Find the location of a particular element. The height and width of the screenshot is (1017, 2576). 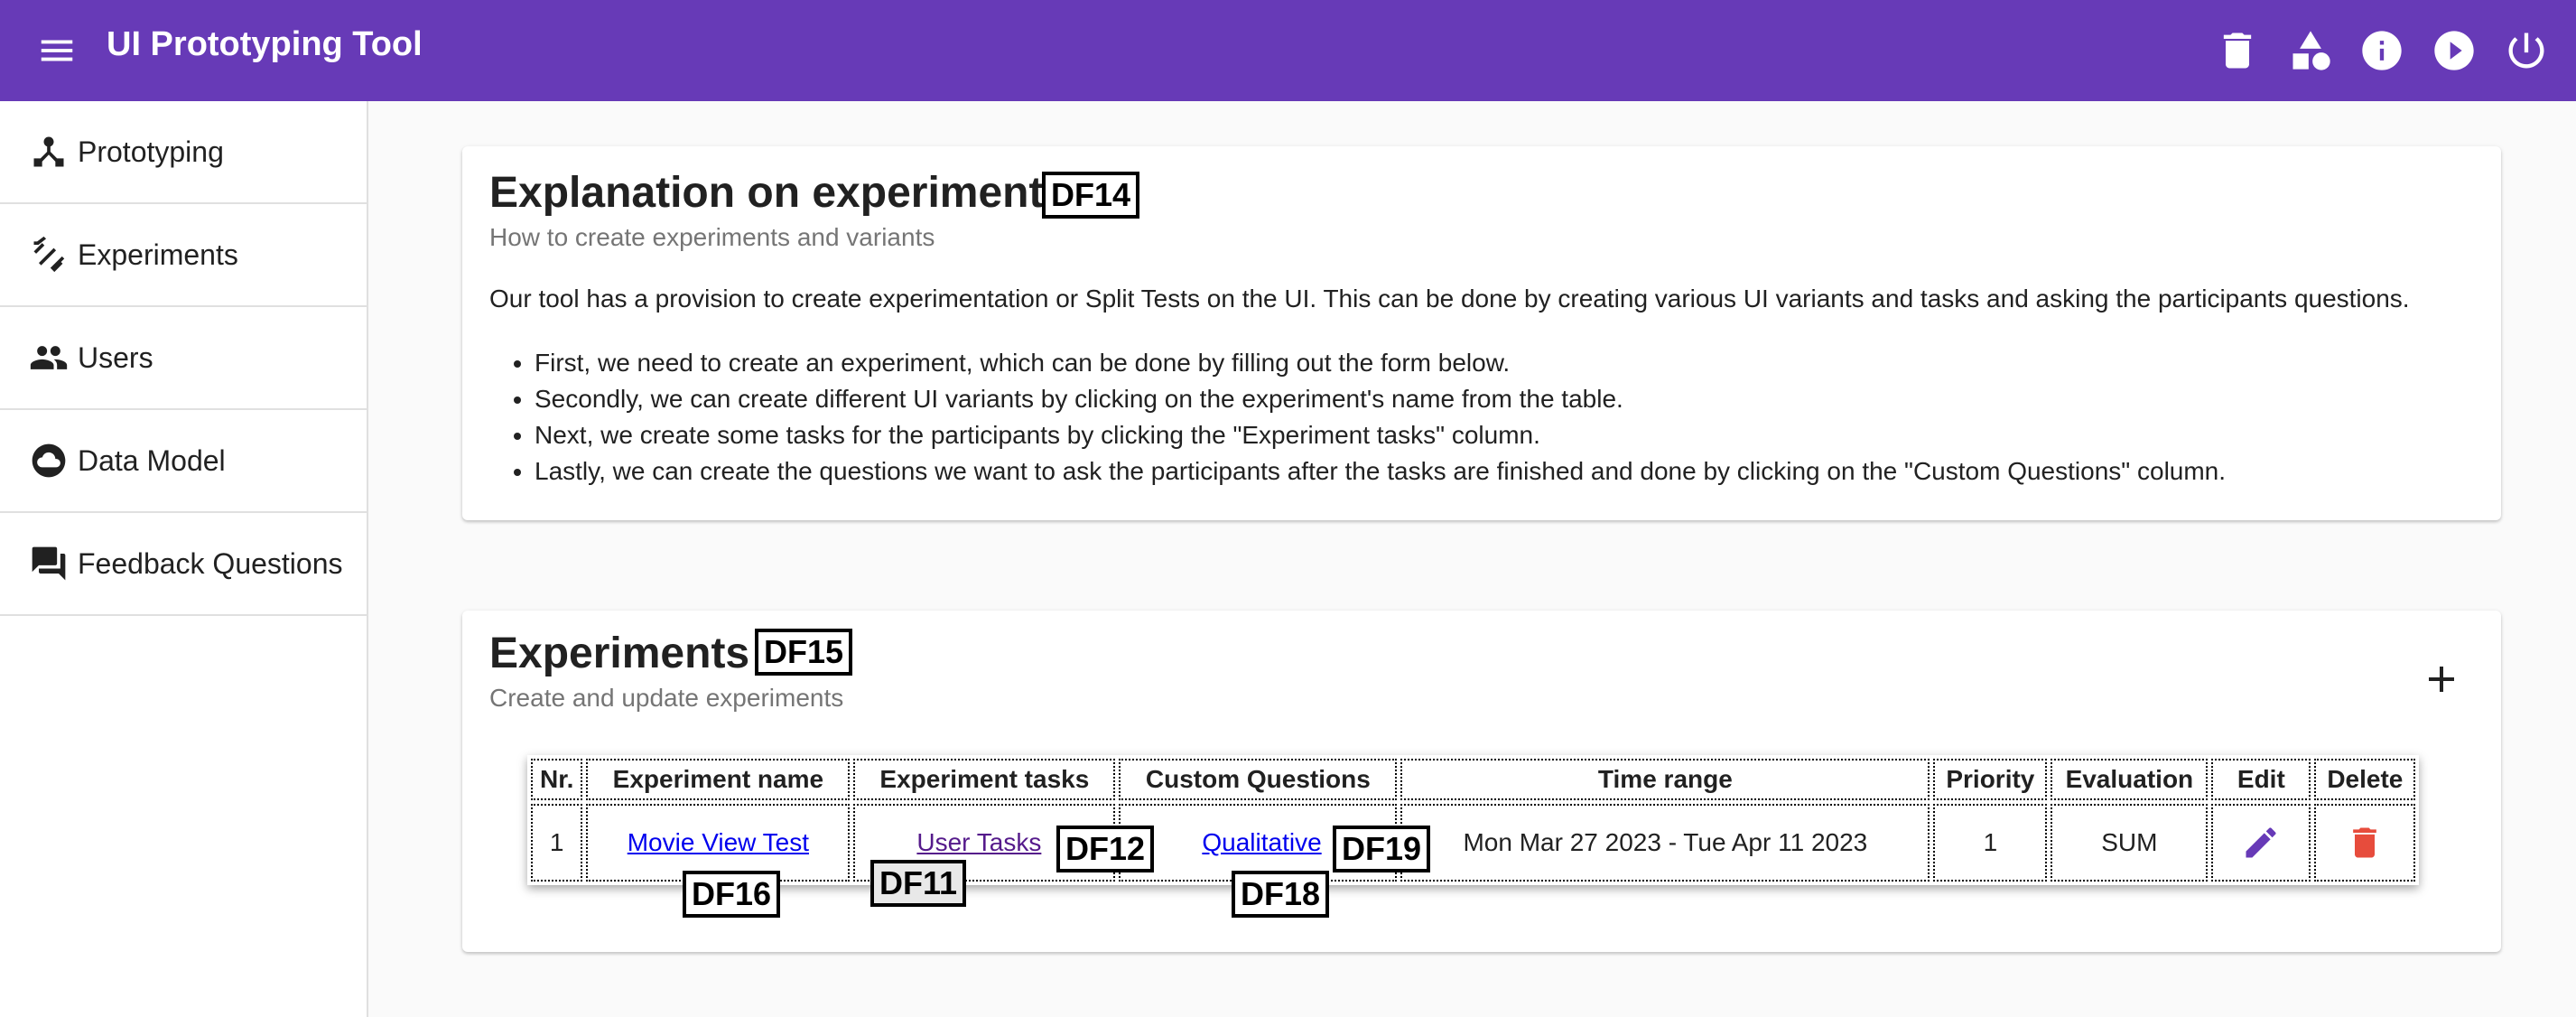

column-header: Priority is located at coordinates (1990, 779).